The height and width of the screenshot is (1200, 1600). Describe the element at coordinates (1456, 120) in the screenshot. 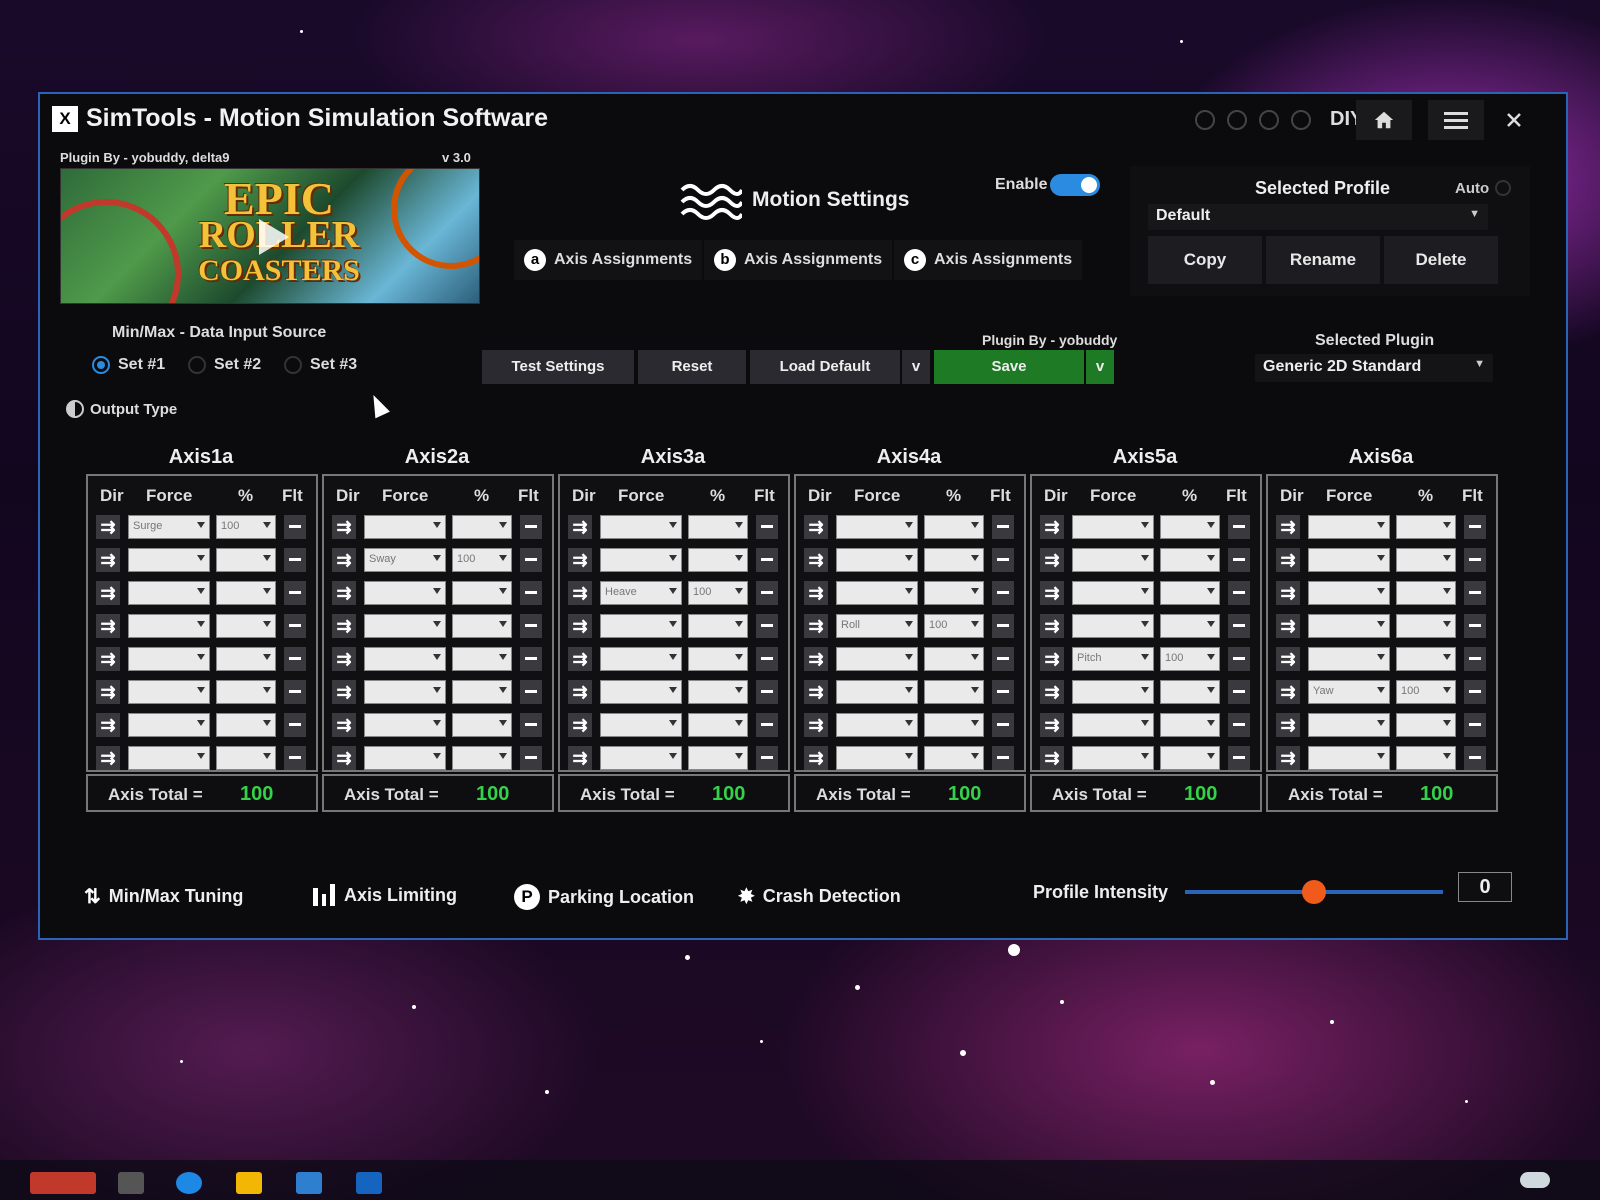

I see `menu-button` at that location.